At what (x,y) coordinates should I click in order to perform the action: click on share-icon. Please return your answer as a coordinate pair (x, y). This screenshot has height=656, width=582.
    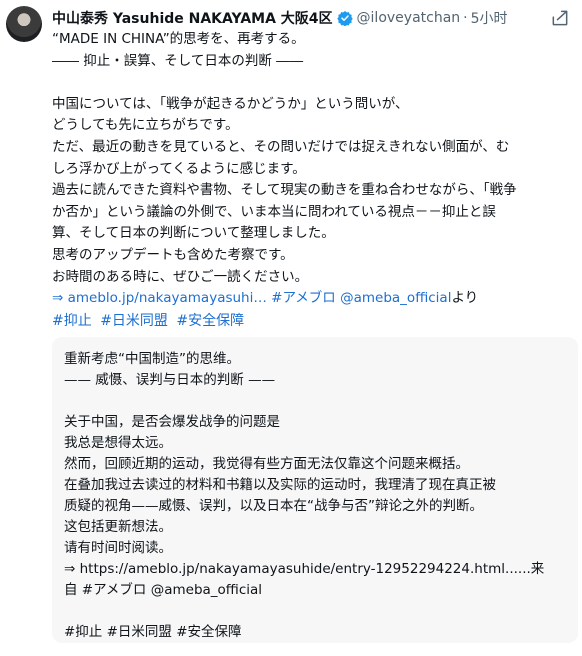
    Looking at the image, I should click on (560, 18).